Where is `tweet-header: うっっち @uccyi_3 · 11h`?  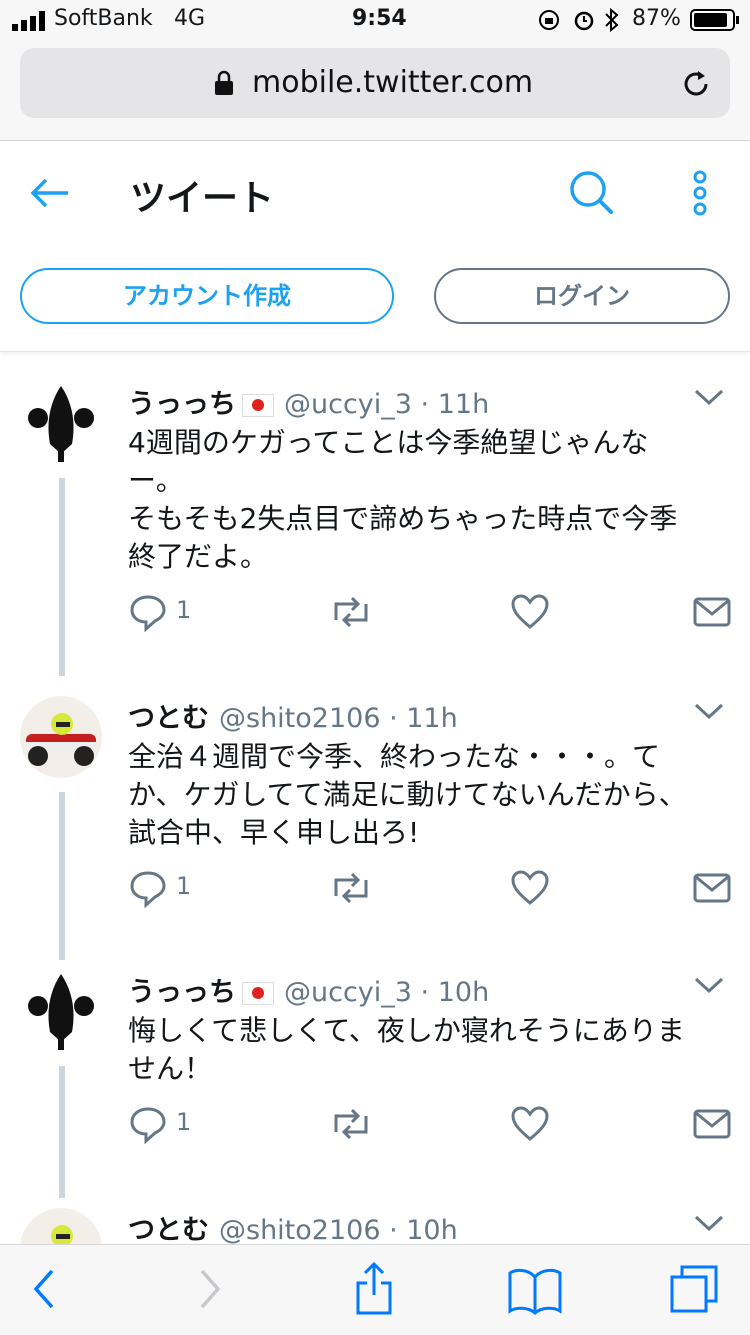
tweet-header: うっっち @uccyi_3 · 11h is located at coordinates (309, 404).